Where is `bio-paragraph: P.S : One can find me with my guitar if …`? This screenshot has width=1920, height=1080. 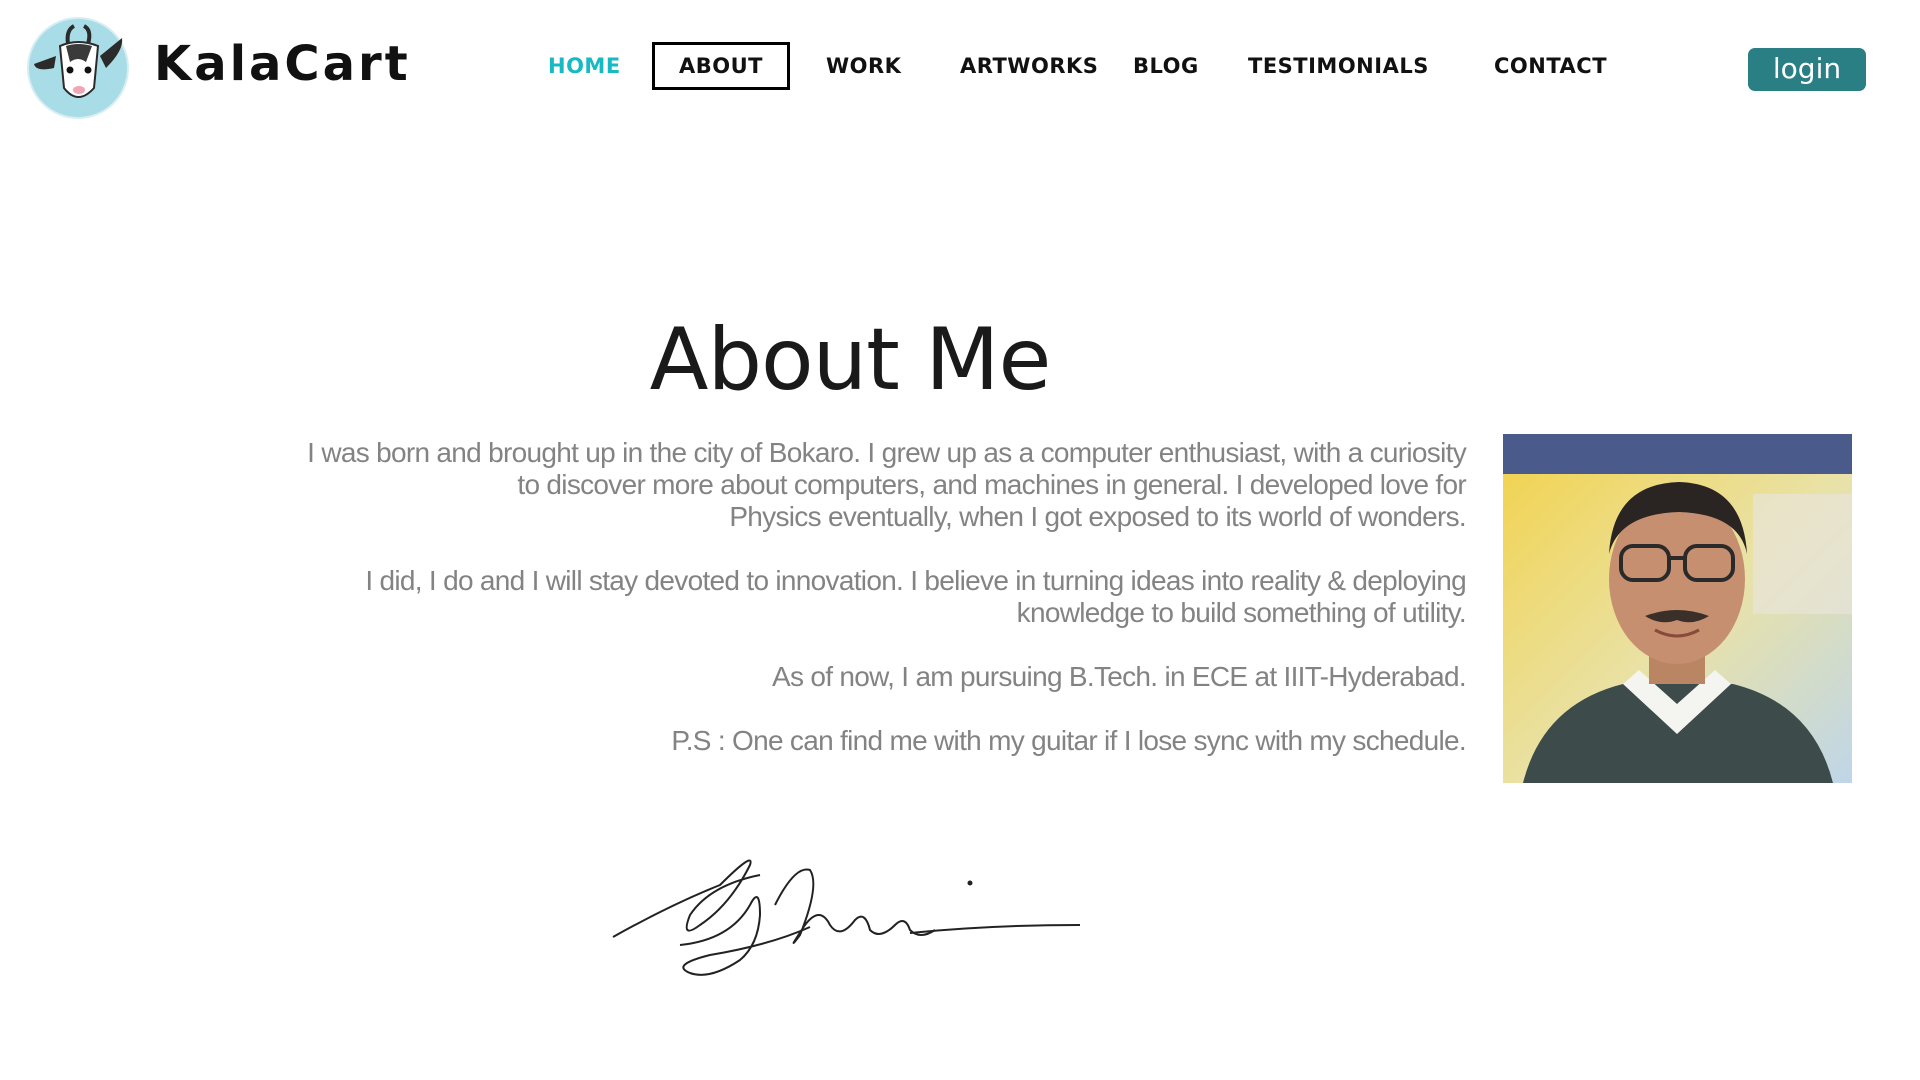 bio-paragraph: P.S : One can find me with my guitar if … is located at coordinates (793, 741).